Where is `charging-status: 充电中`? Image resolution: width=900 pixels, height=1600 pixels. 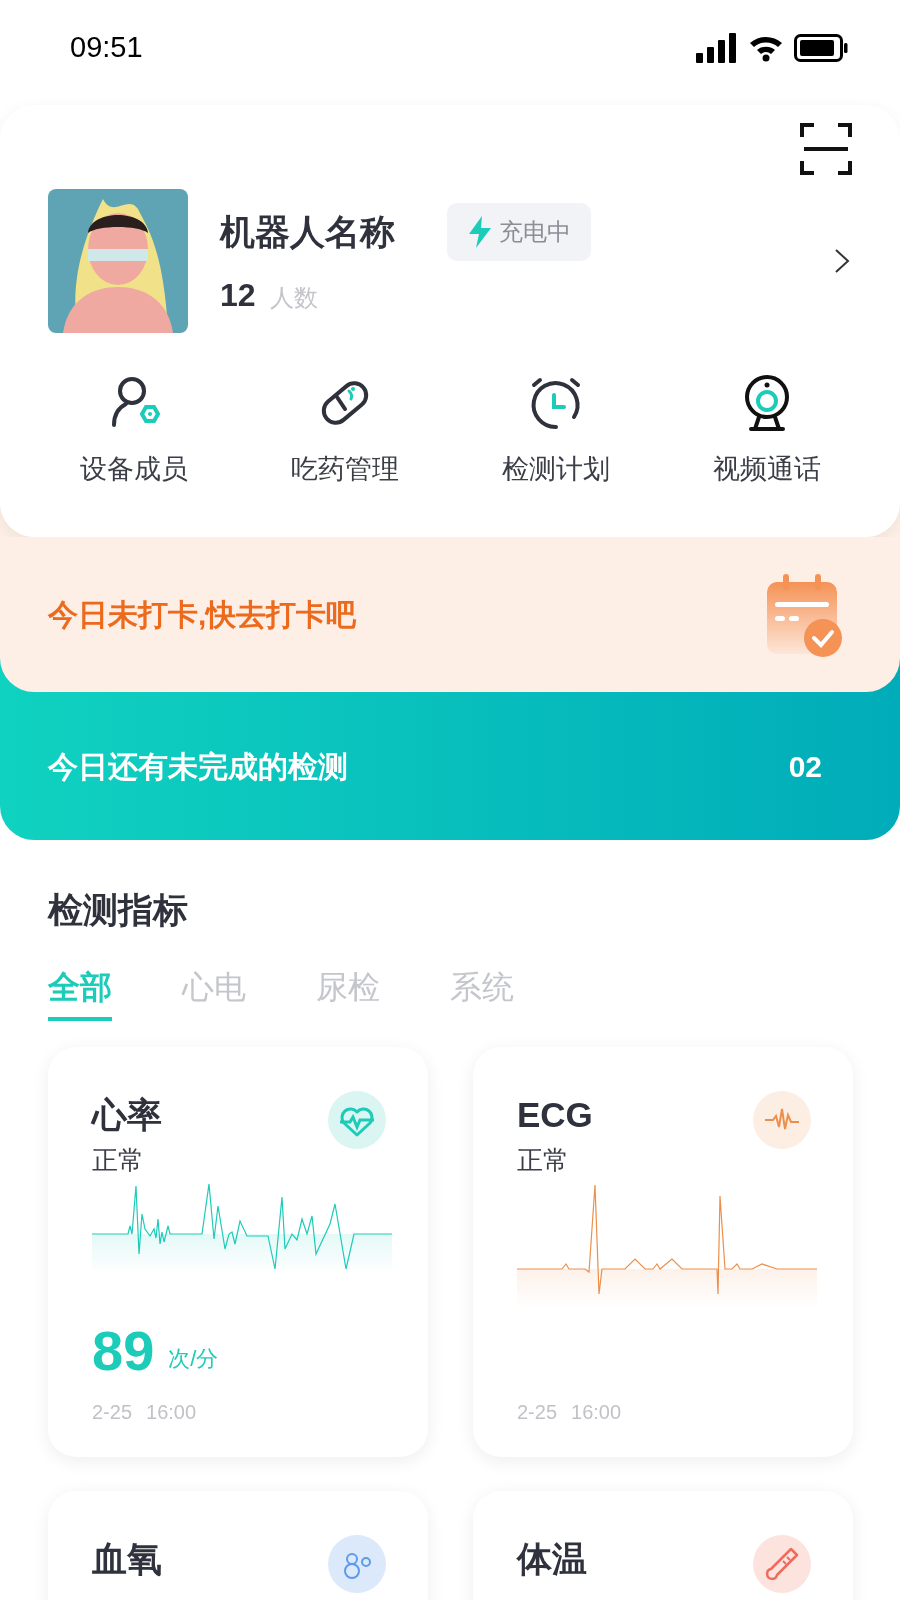 charging-status: 充电中 is located at coordinates (535, 232).